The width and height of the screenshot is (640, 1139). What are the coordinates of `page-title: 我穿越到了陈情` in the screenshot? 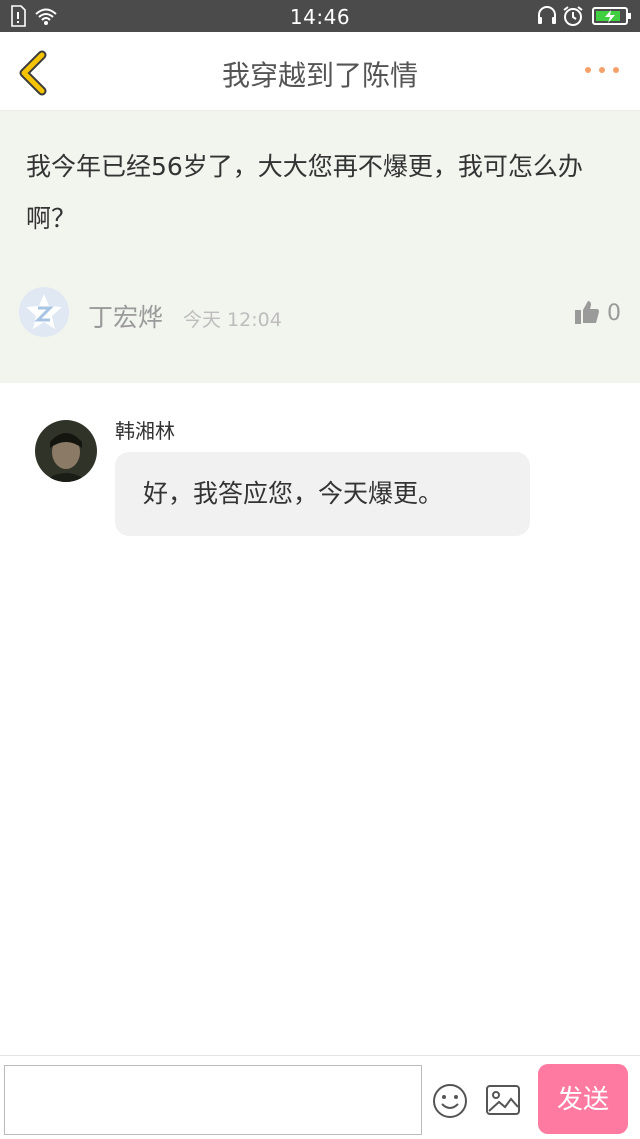 It's located at (319, 75).